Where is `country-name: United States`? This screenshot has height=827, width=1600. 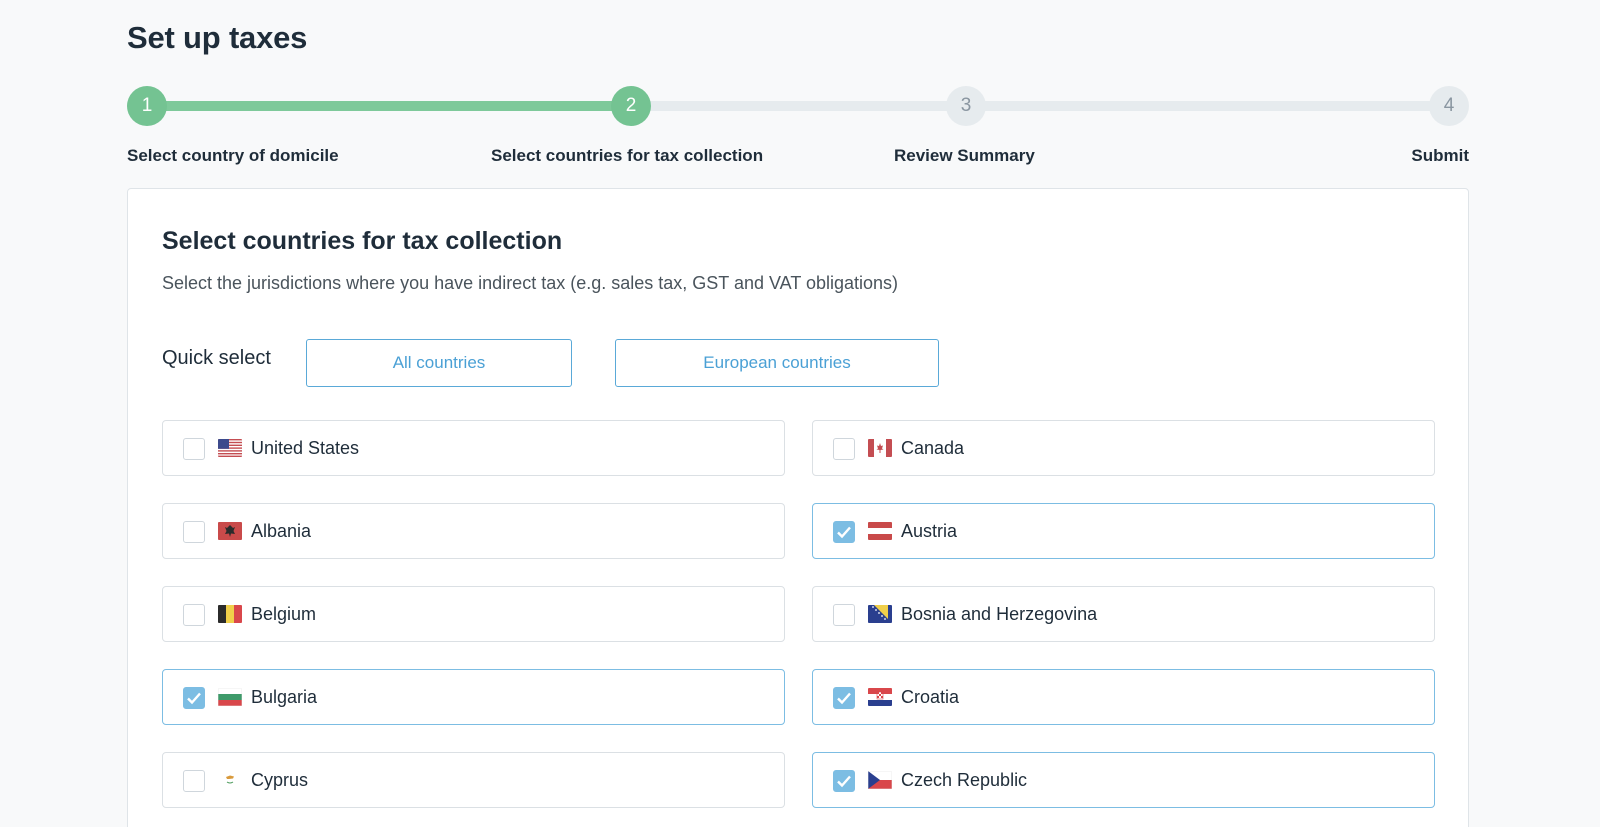 country-name: United States is located at coordinates (305, 448).